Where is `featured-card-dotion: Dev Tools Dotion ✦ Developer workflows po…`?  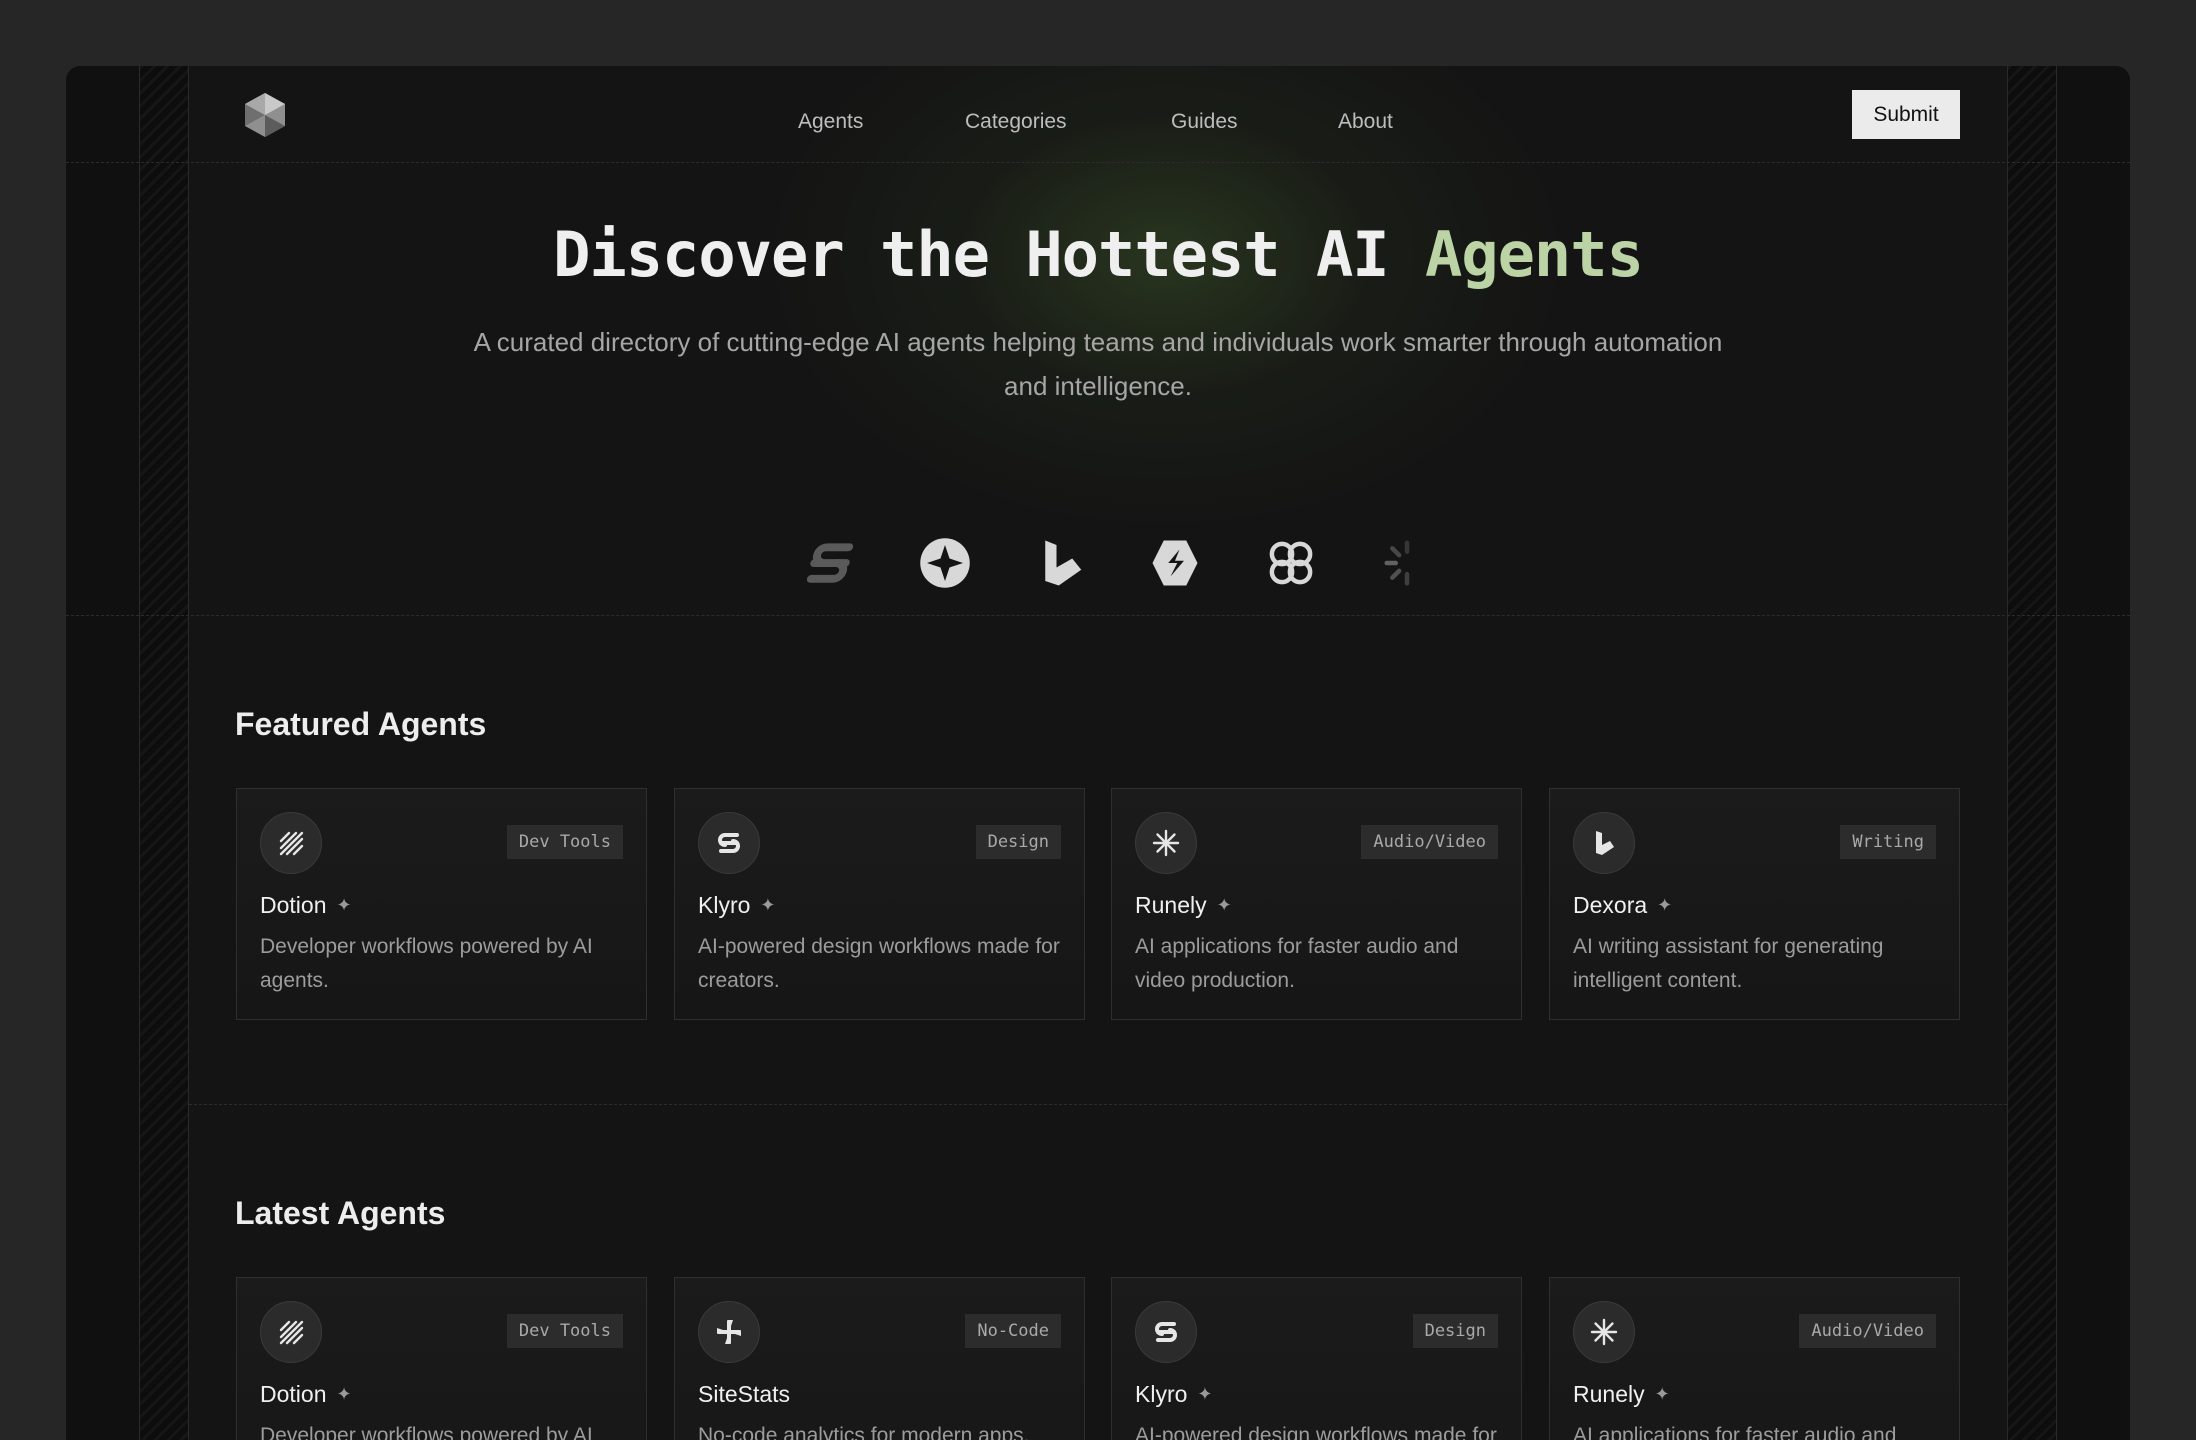 featured-card-dotion: Dev Tools Dotion ✦ Developer workflows po… is located at coordinates (441, 904).